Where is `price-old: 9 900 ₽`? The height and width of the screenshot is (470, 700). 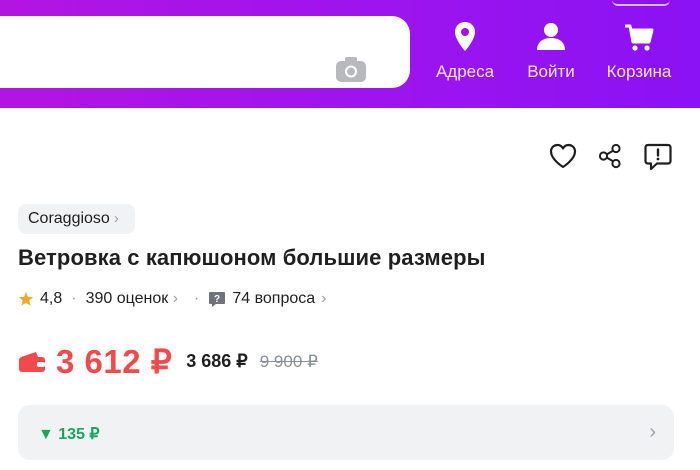
price-old: 9 900 ₽ is located at coordinates (288, 361).